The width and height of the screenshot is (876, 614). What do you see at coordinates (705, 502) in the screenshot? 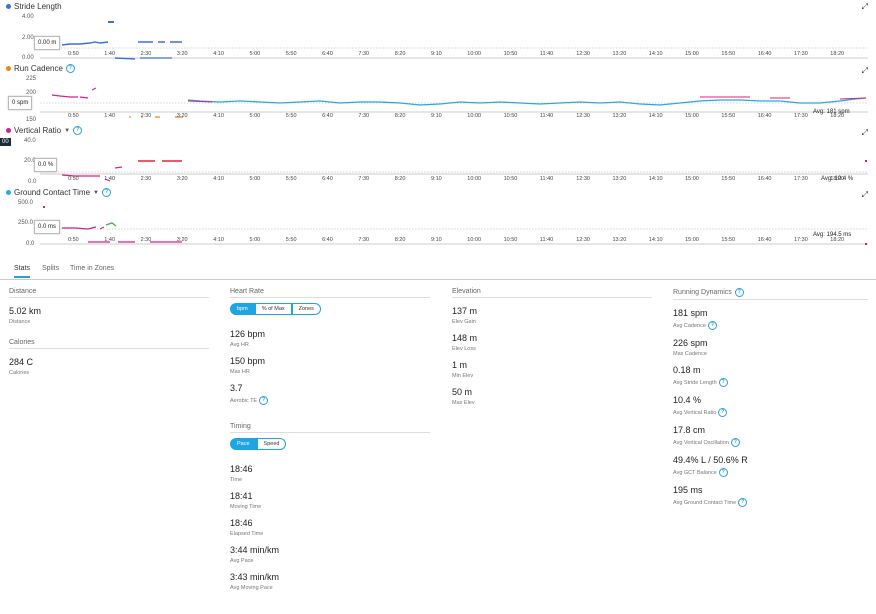
I see `label-text: Avg Ground Contact Time` at bounding box center [705, 502].